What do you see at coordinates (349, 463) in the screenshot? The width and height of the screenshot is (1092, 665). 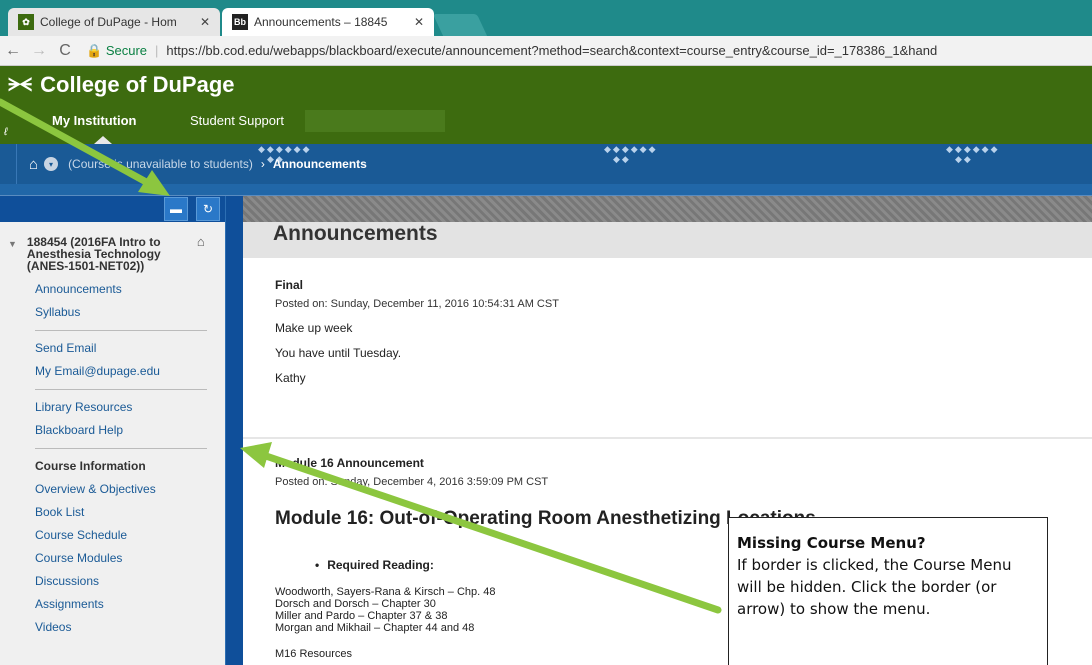 I see `announcement-title: Module 16 Announcement` at bounding box center [349, 463].